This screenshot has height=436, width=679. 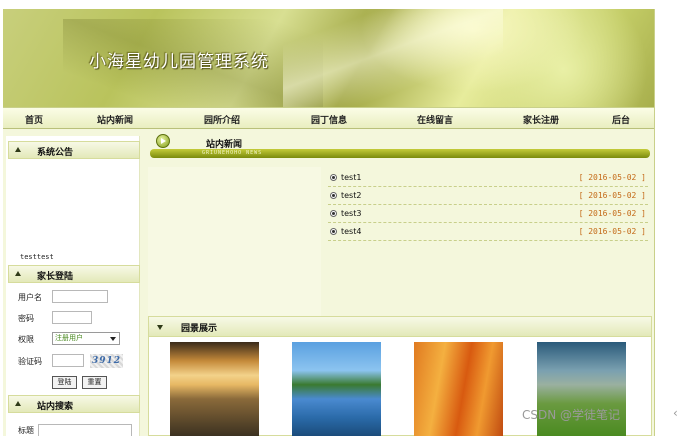 I want to click on sunset-bridge-photo, so click(x=214, y=389).